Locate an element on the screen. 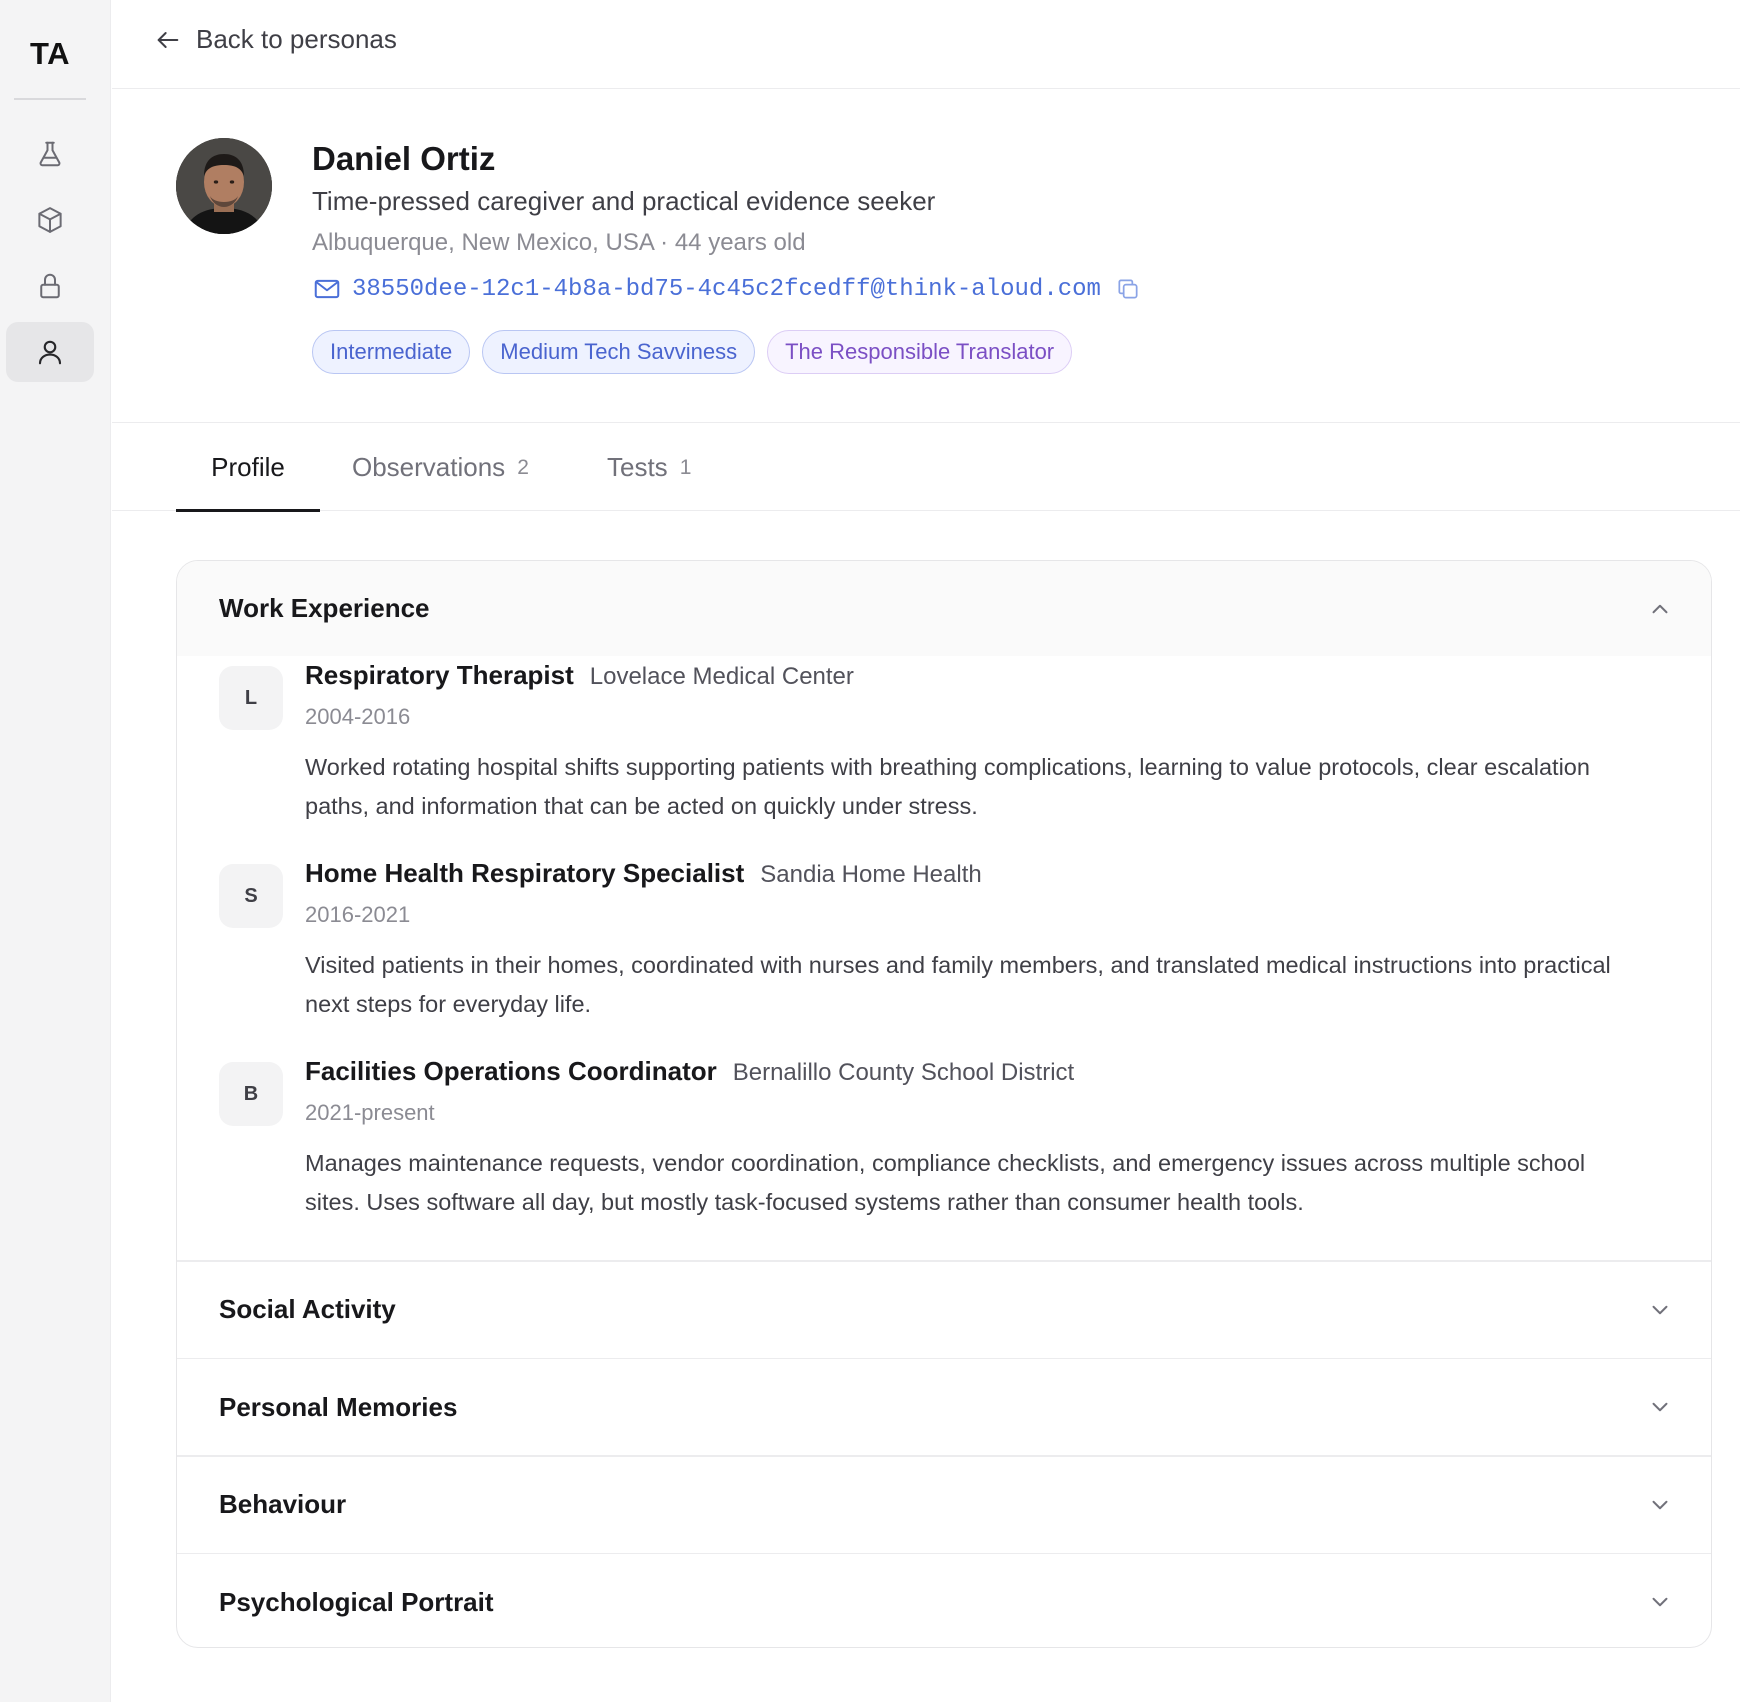  sidebar-divider is located at coordinates (50, 99).